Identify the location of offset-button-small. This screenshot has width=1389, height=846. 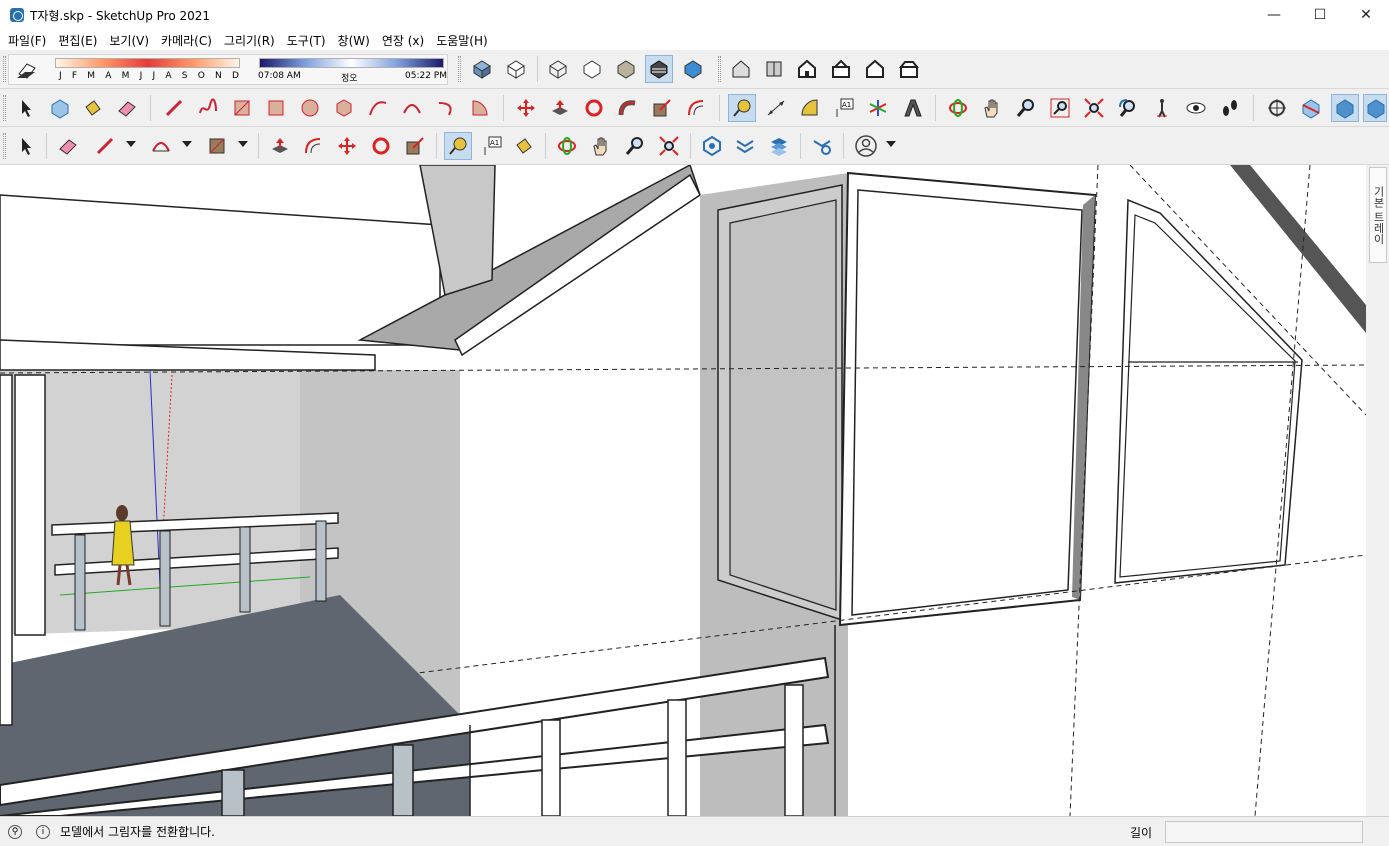
(313, 146).